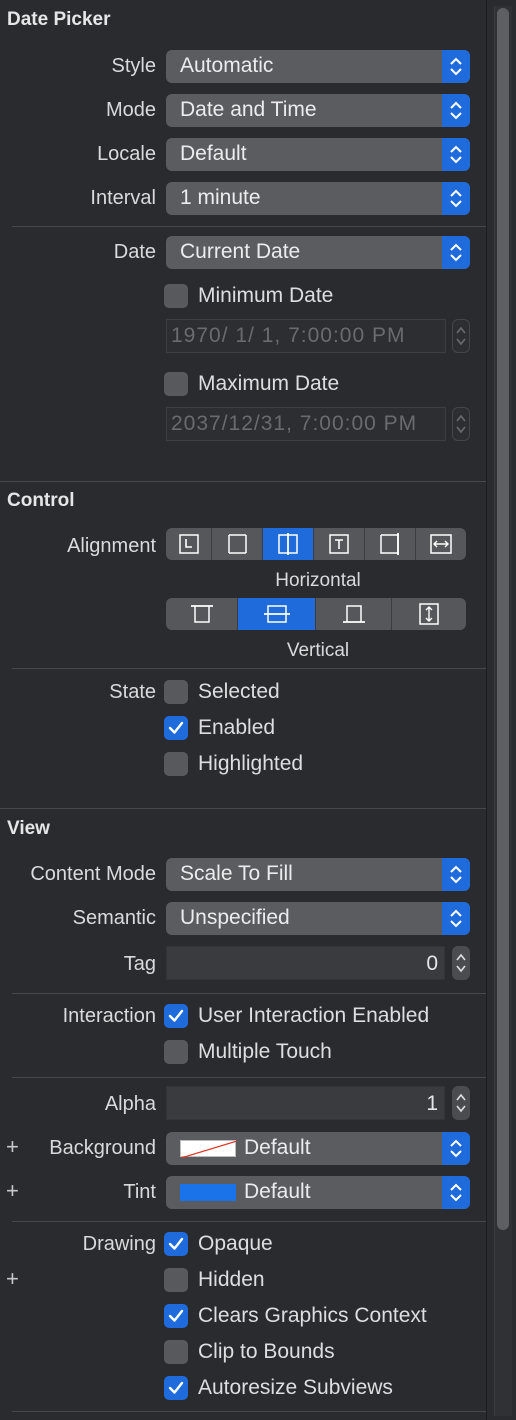  I want to click on content-mode-label: Content Mode, so click(93, 874).